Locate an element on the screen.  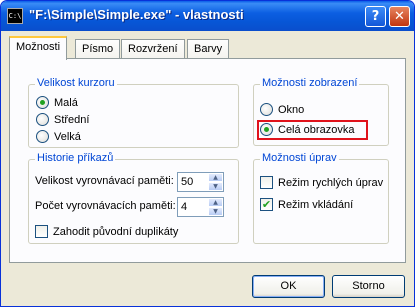
tab-rozvrzeni: Rozvržení is located at coordinates (153, 49).